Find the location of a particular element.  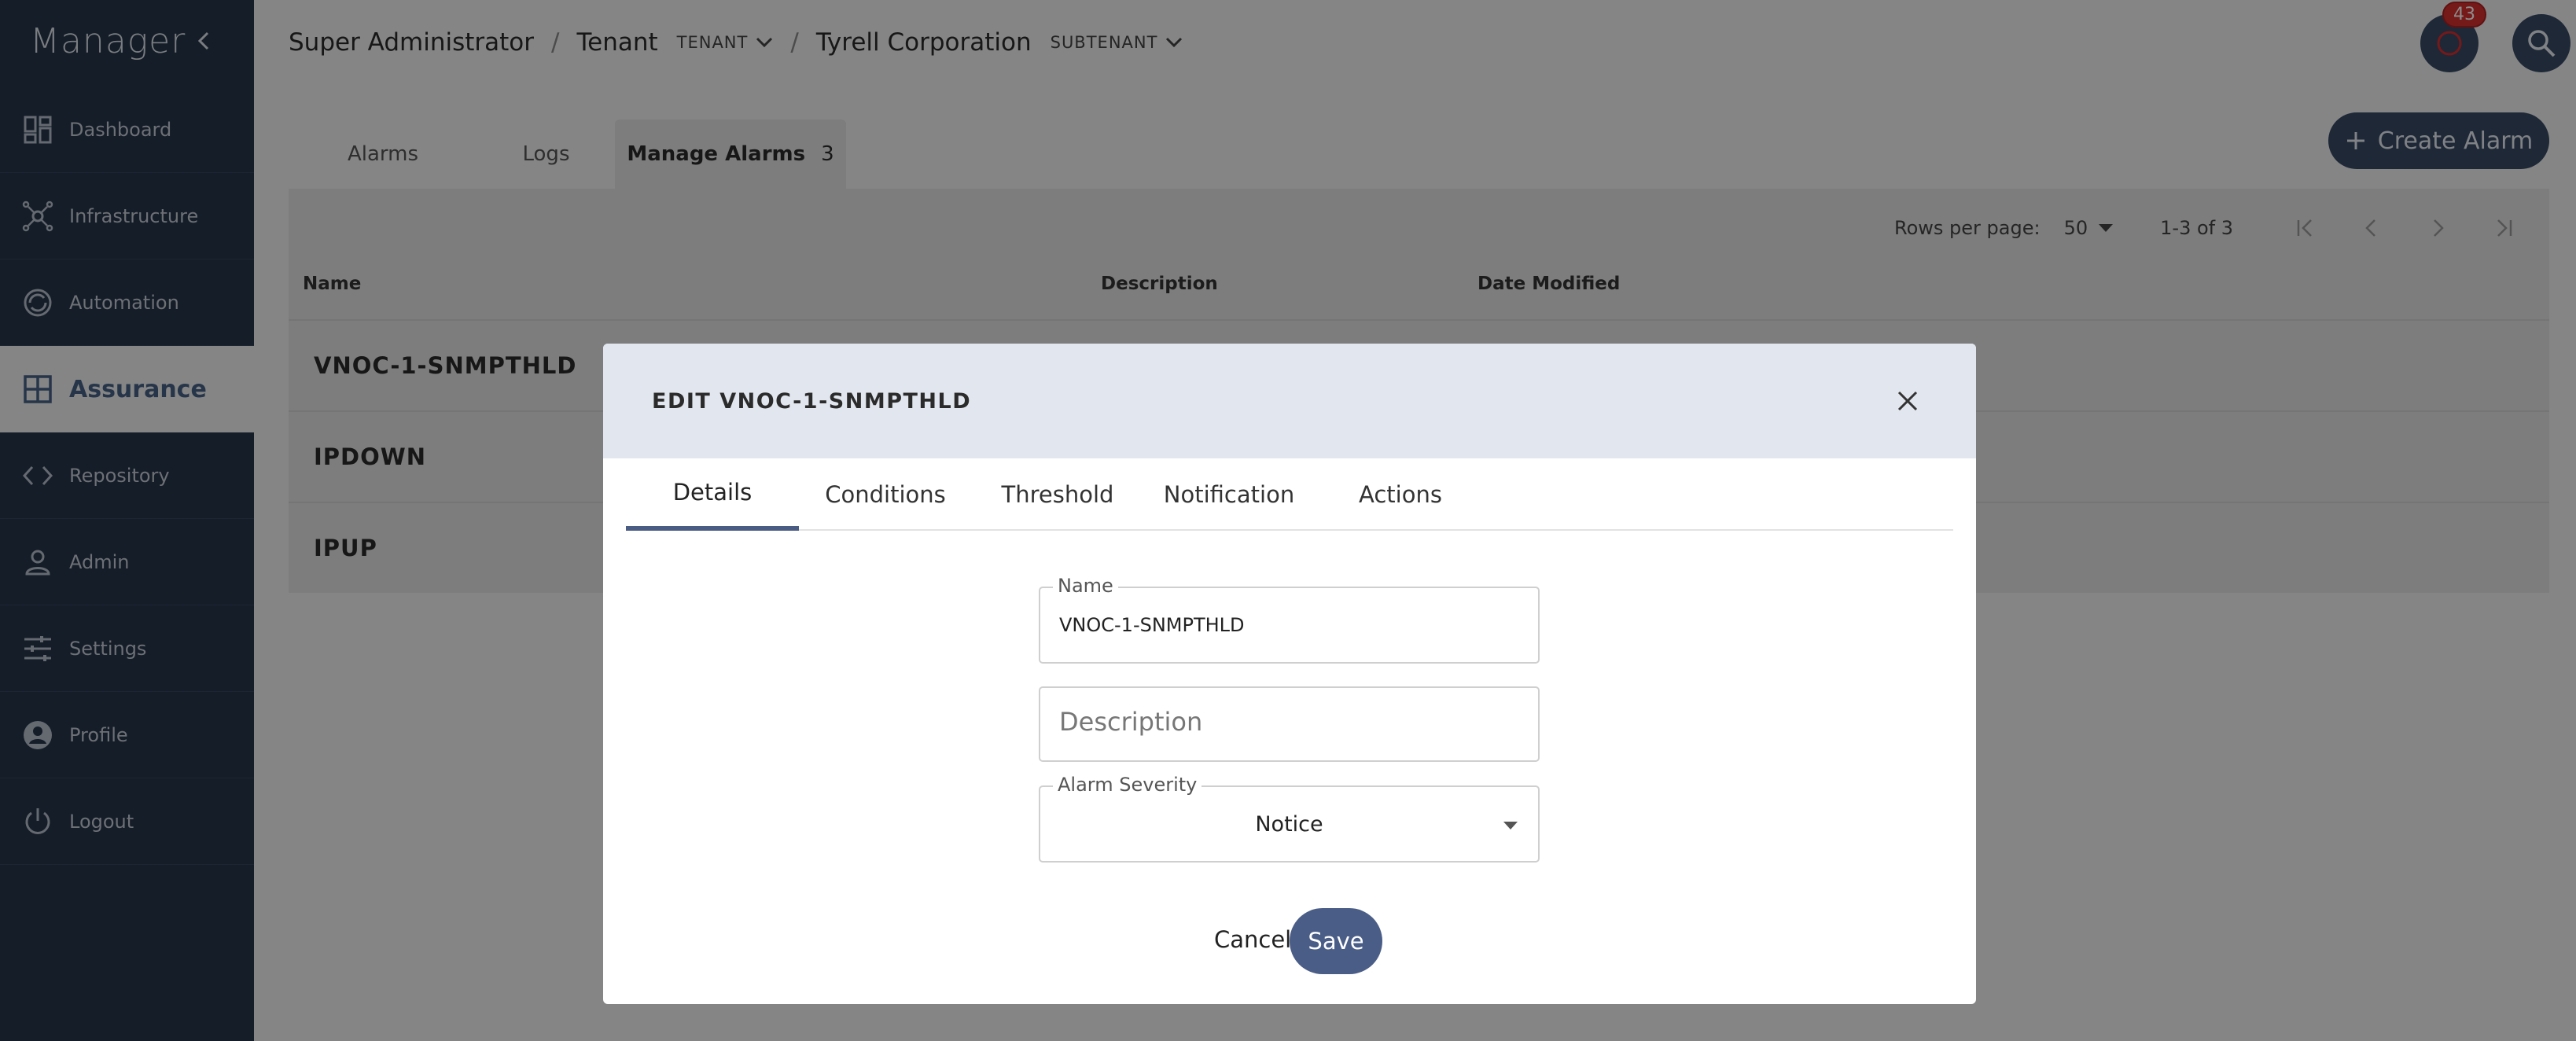

cancel-button: Cancel is located at coordinates (1252, 939).